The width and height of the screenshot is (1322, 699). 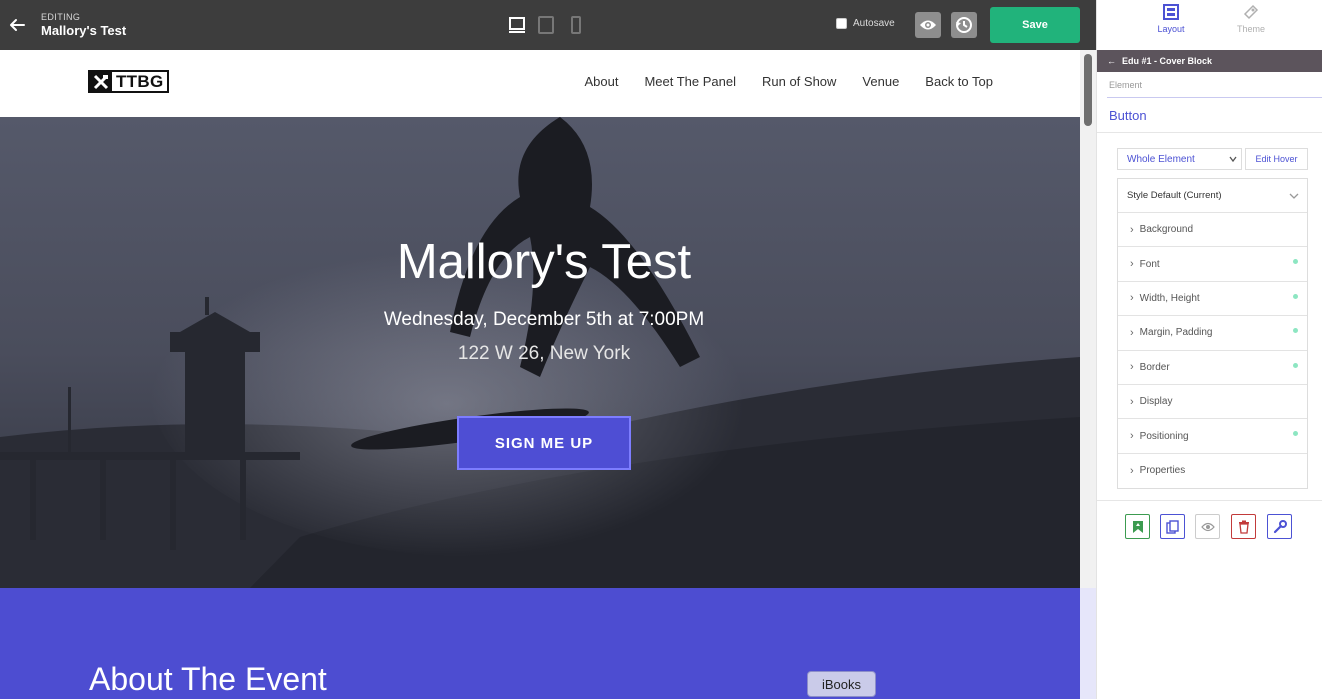 I want to click on style-dropdown-label: Style Default (Current), so click(x=1174, y=195).